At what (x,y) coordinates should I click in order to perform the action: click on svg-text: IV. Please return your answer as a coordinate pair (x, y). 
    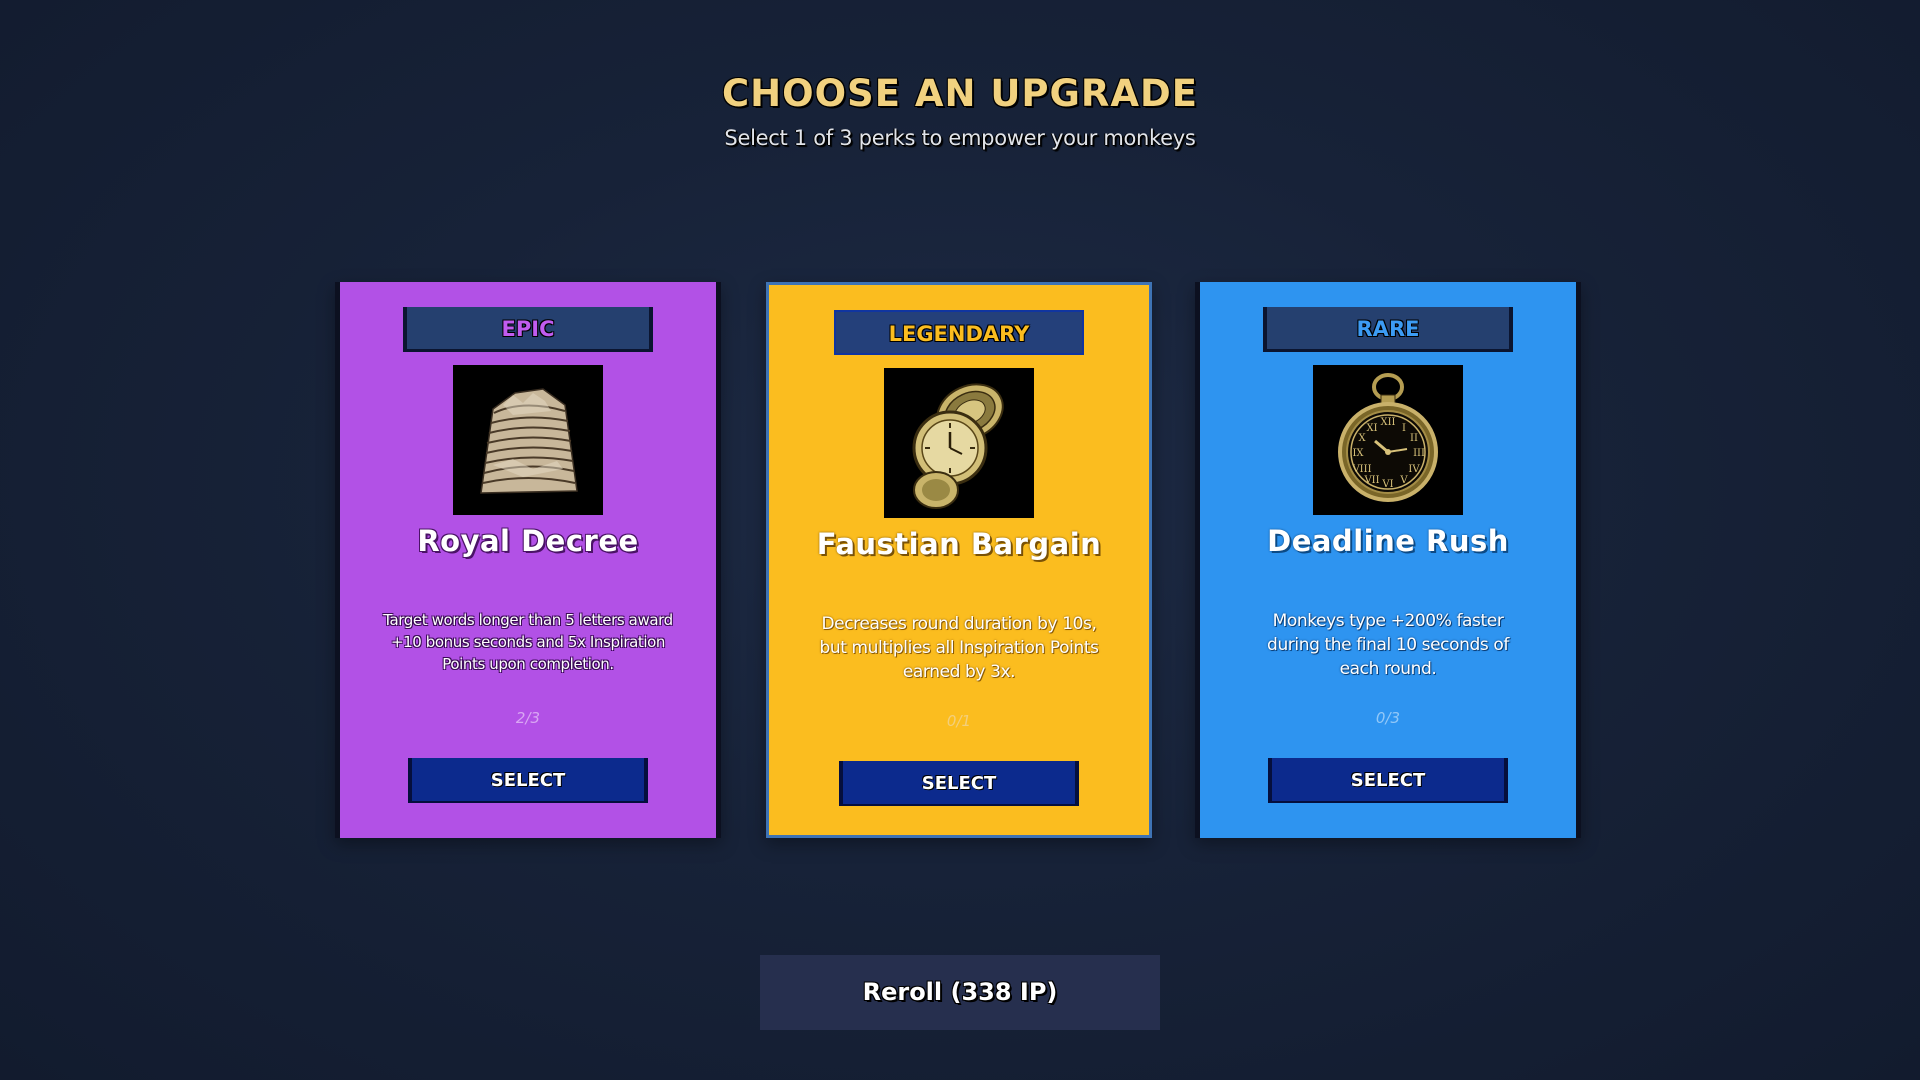
    Looking at the image, I should click on (1414, 469).